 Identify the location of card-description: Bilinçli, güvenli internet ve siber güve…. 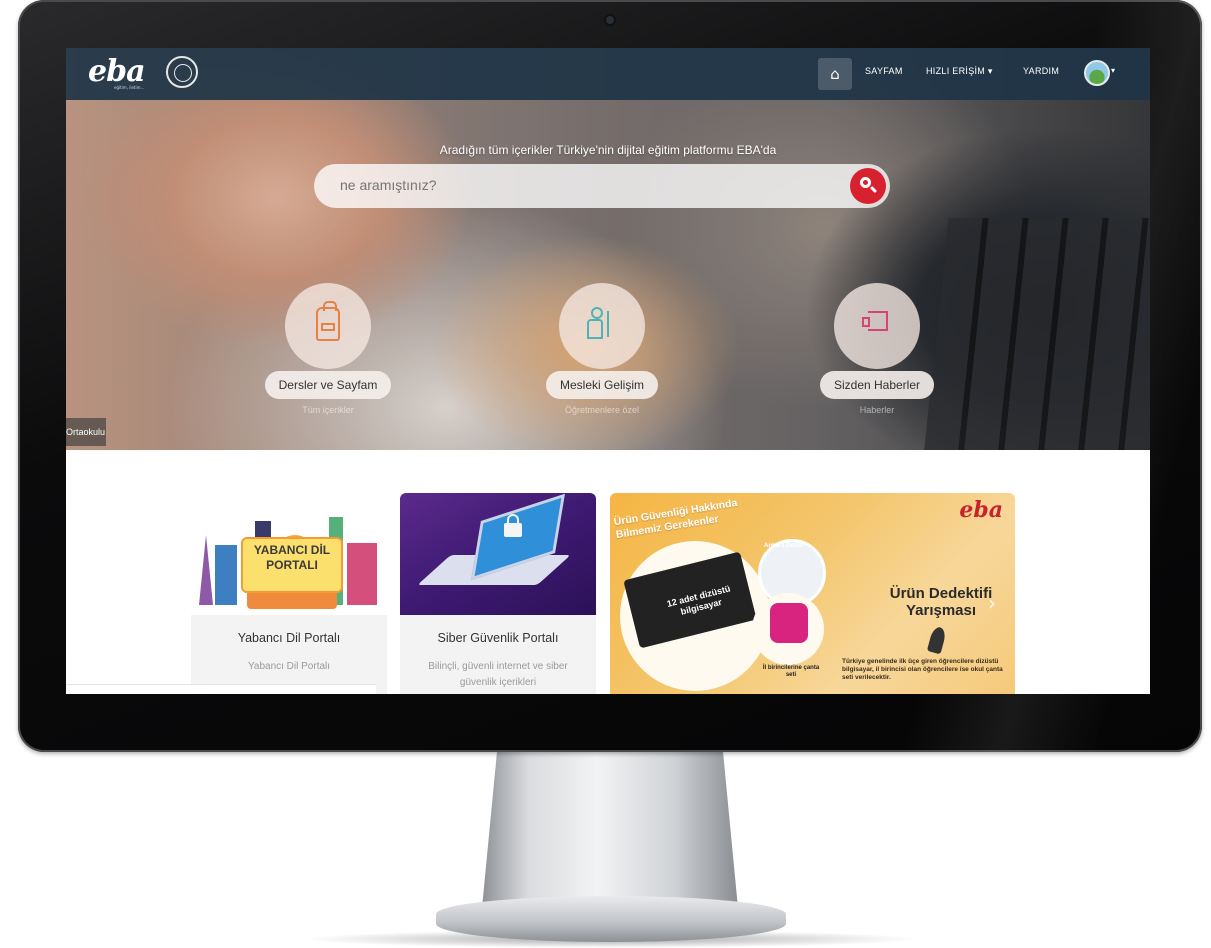
(498, 674).